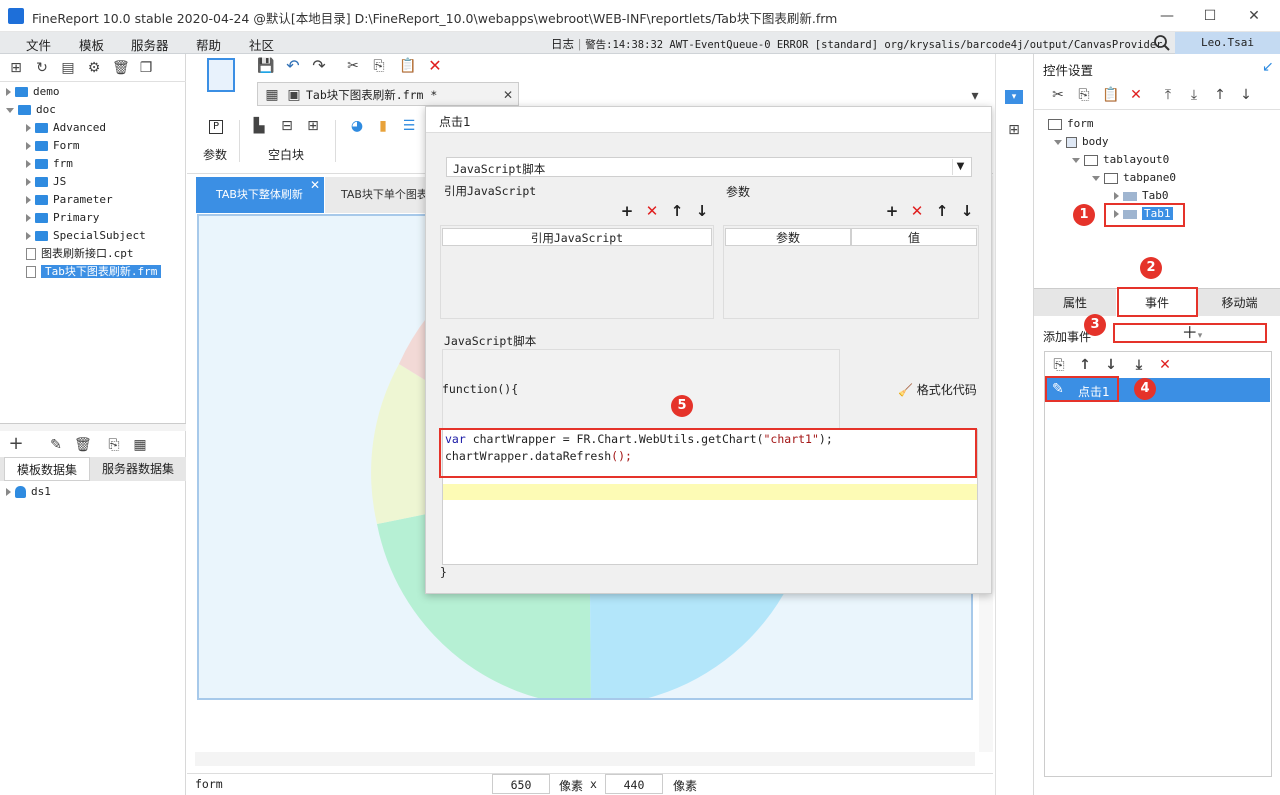  What do you see at coordinates (208, 44) in the screenshot?
I see `menu-help: 帮助` at bounding box center [208, 44].